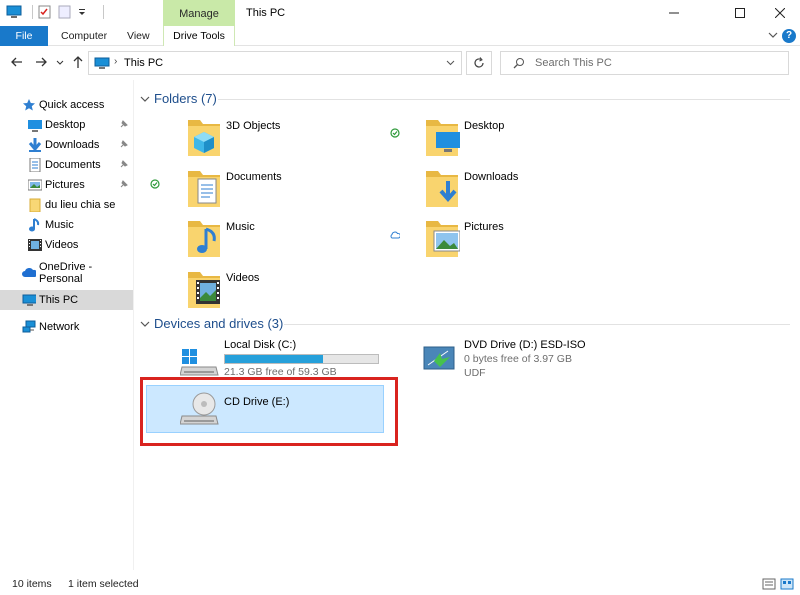  What do you see at coordinates (275, 63) in the screenshot?
I see `address-bar: › This PC` at bounding box center [275, 63].